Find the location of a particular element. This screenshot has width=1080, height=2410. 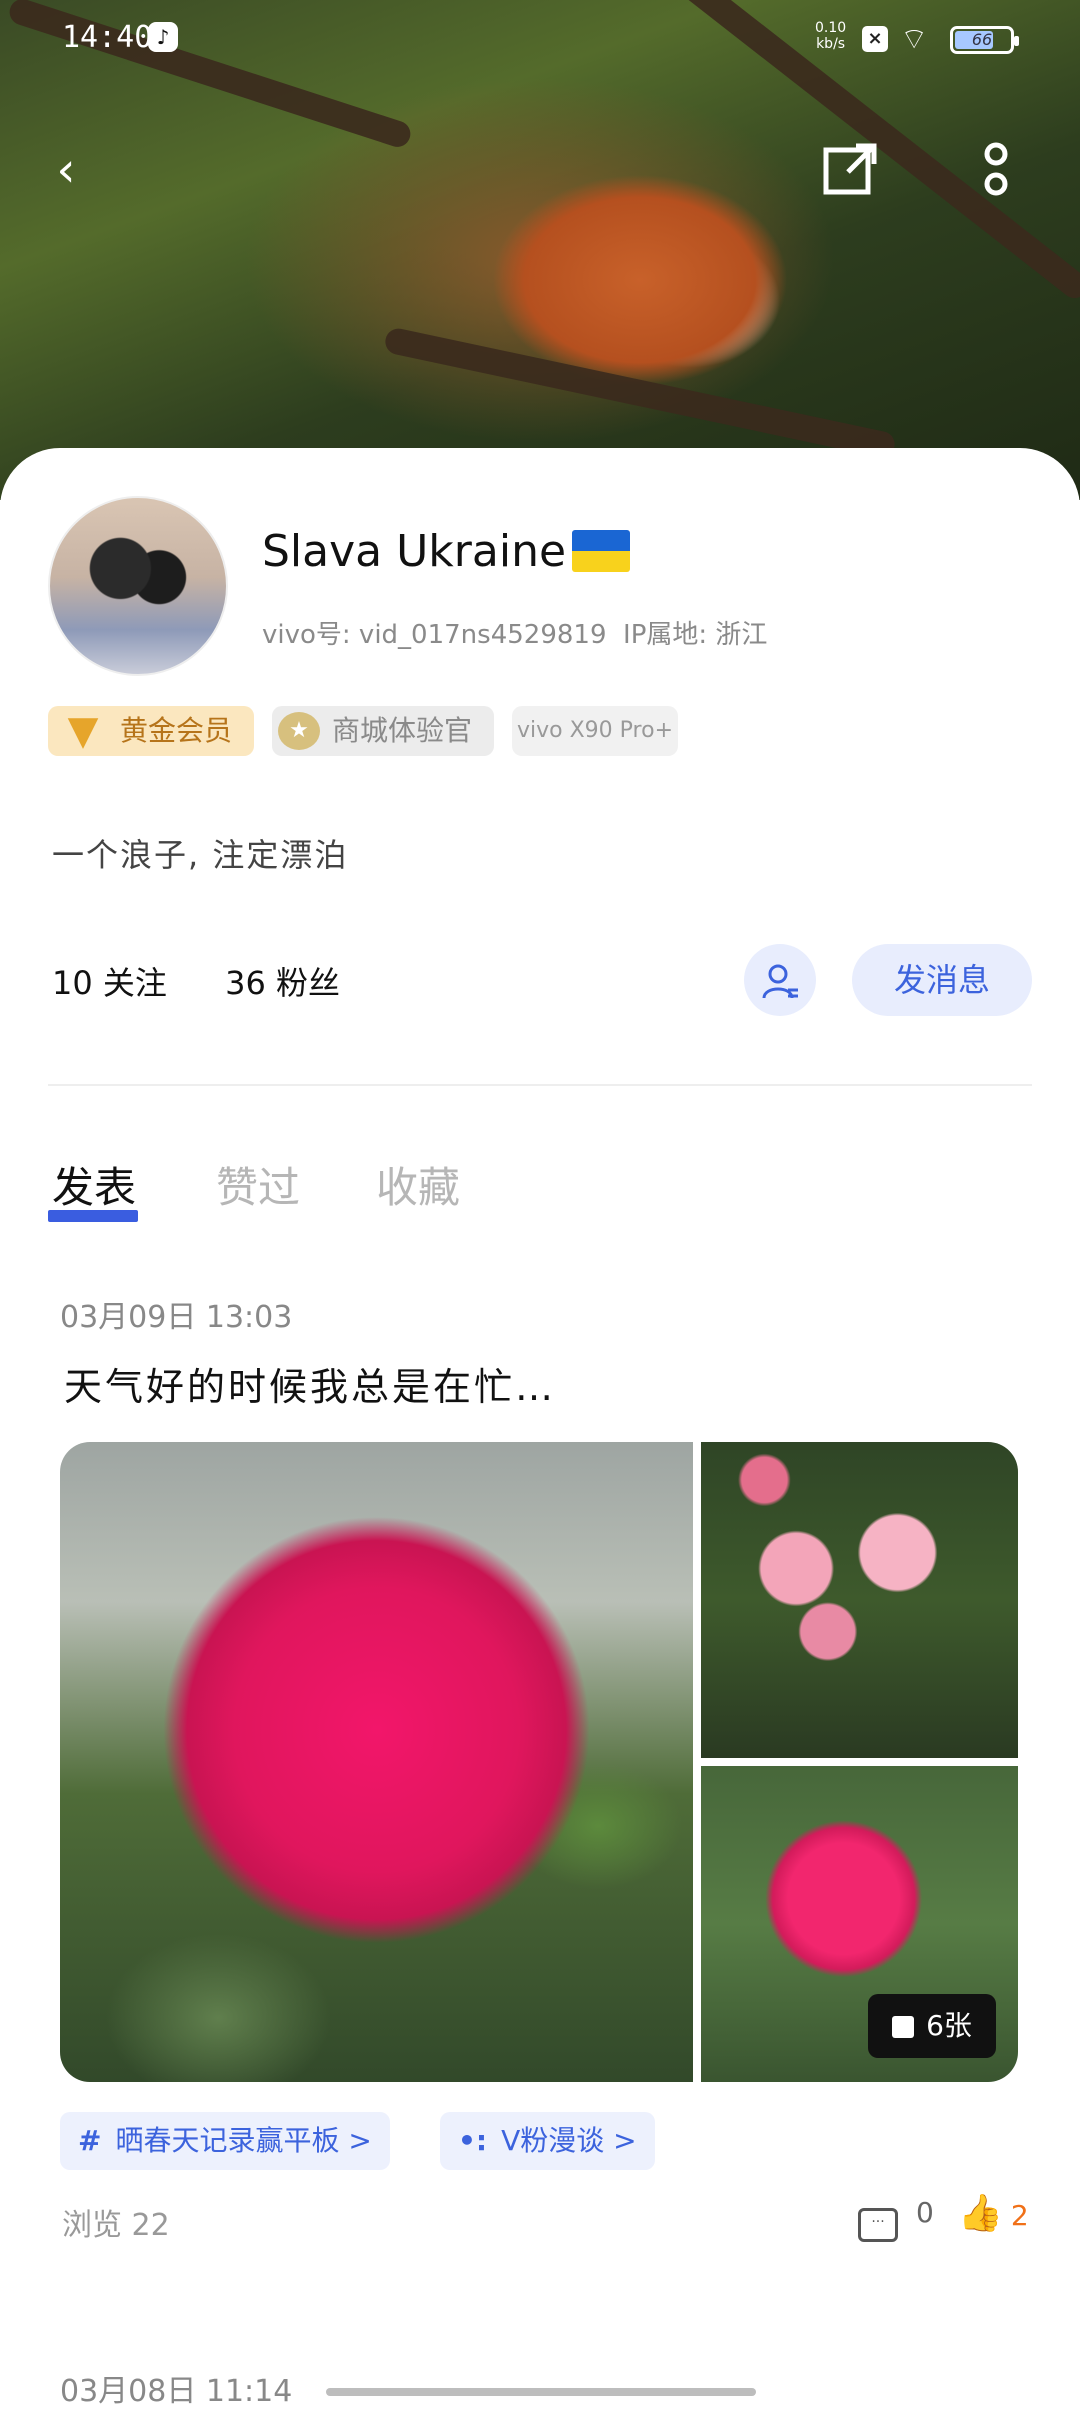

topic-dots-icon: •: is located at coordinates (473, 2140).